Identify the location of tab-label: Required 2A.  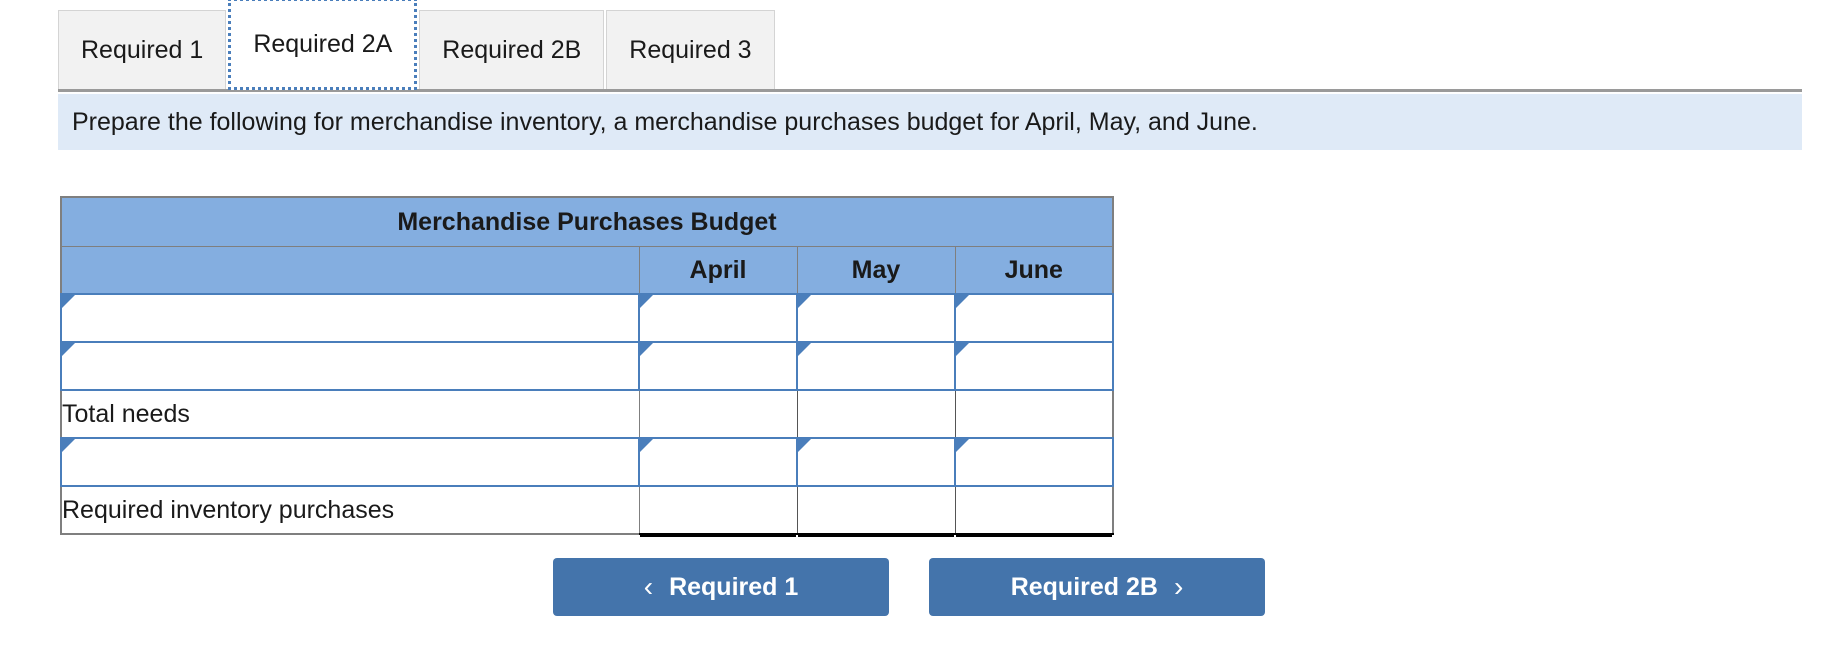
(323, 43).